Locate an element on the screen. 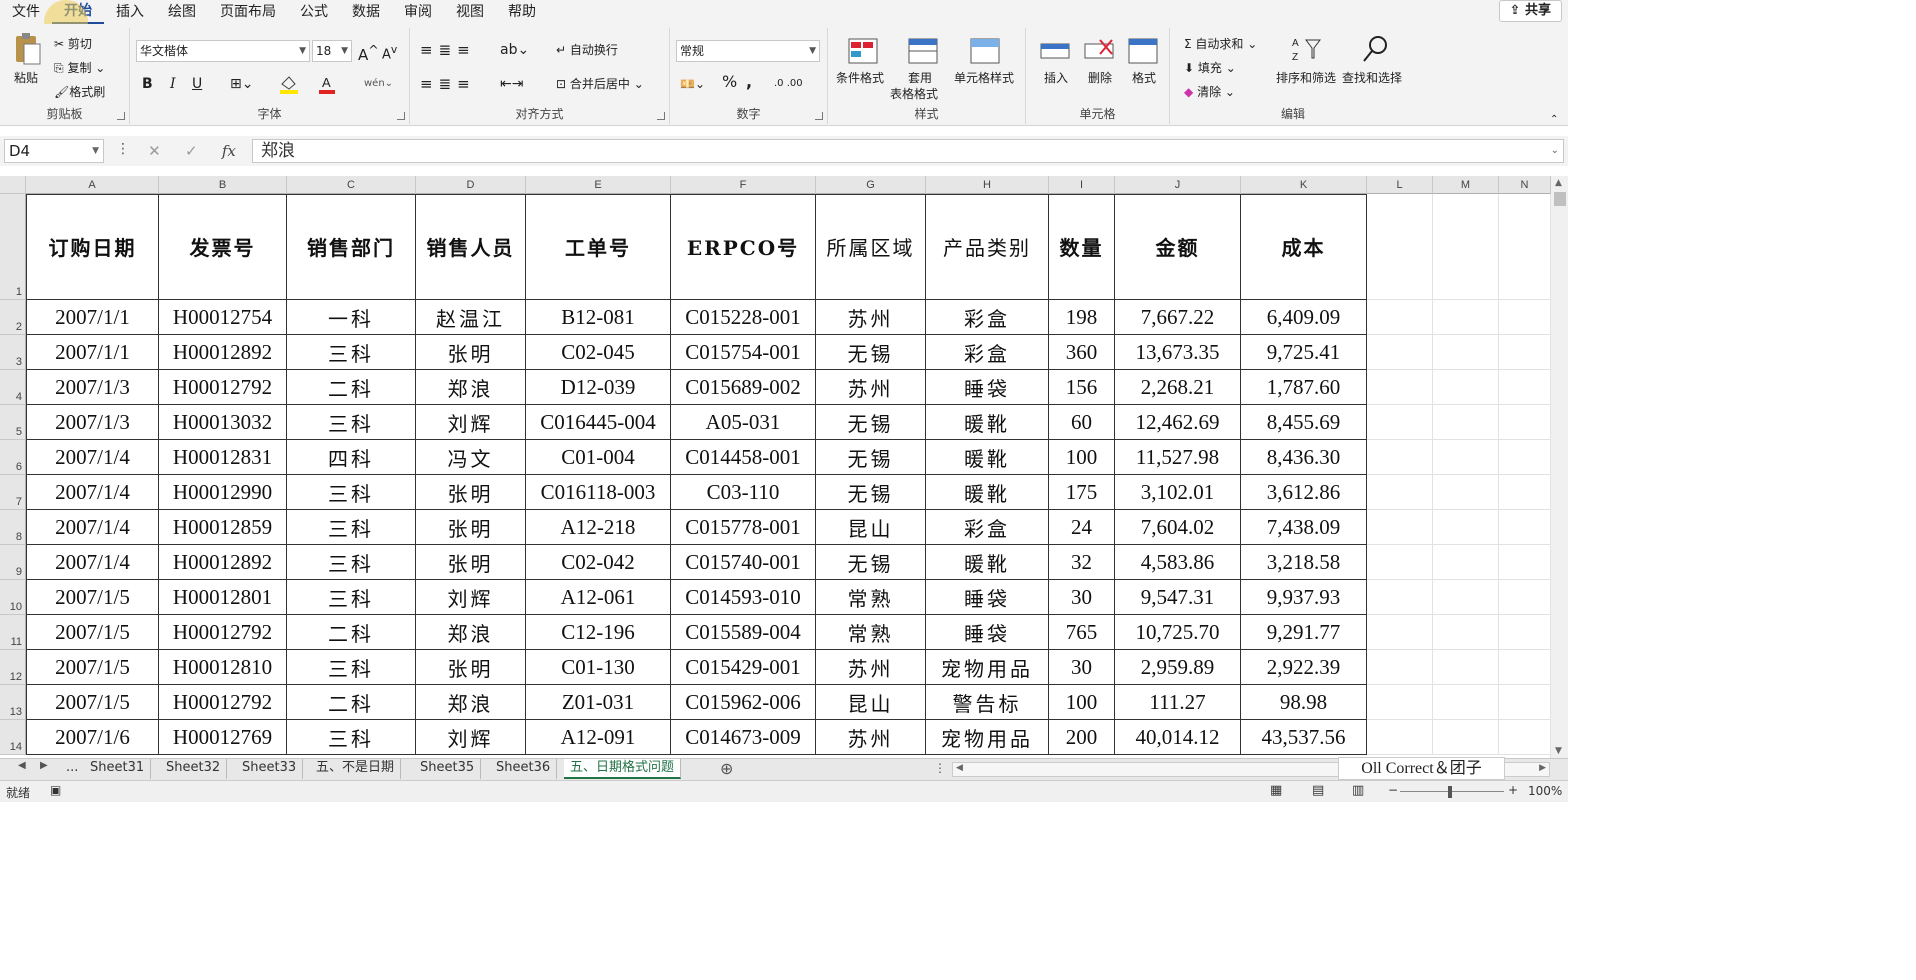 The width and height of the screenshot is (1916, 980). column-header-I: I is located at coordinates (1082, 185).